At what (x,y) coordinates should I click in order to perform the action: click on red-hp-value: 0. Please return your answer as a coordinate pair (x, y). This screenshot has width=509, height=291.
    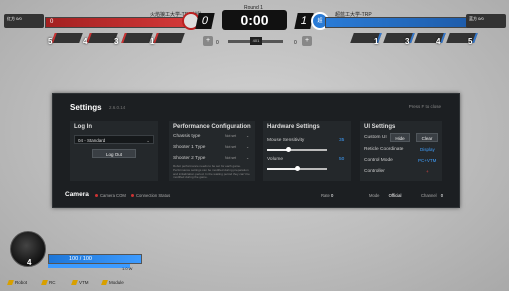
    Looking at the image, I should click on (52, 22).